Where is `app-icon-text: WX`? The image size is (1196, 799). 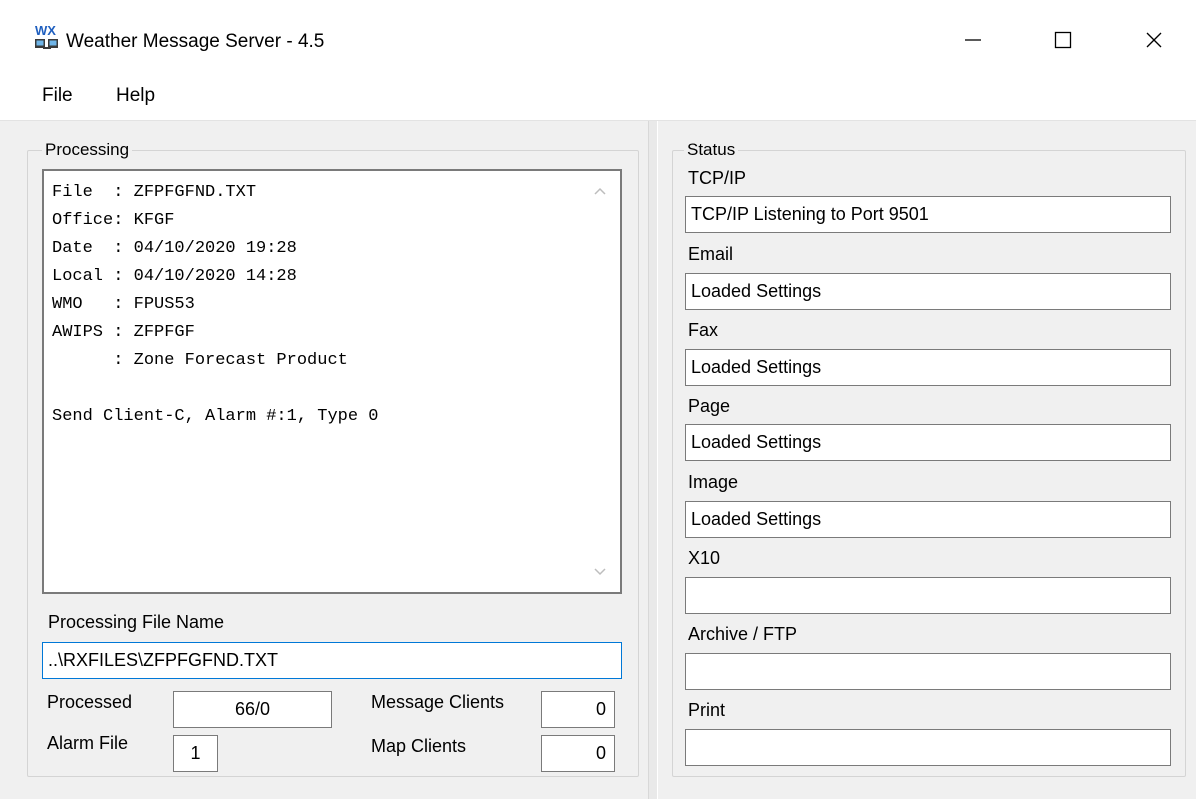 app-icon-text: WX is located at coordinates (45, 30).